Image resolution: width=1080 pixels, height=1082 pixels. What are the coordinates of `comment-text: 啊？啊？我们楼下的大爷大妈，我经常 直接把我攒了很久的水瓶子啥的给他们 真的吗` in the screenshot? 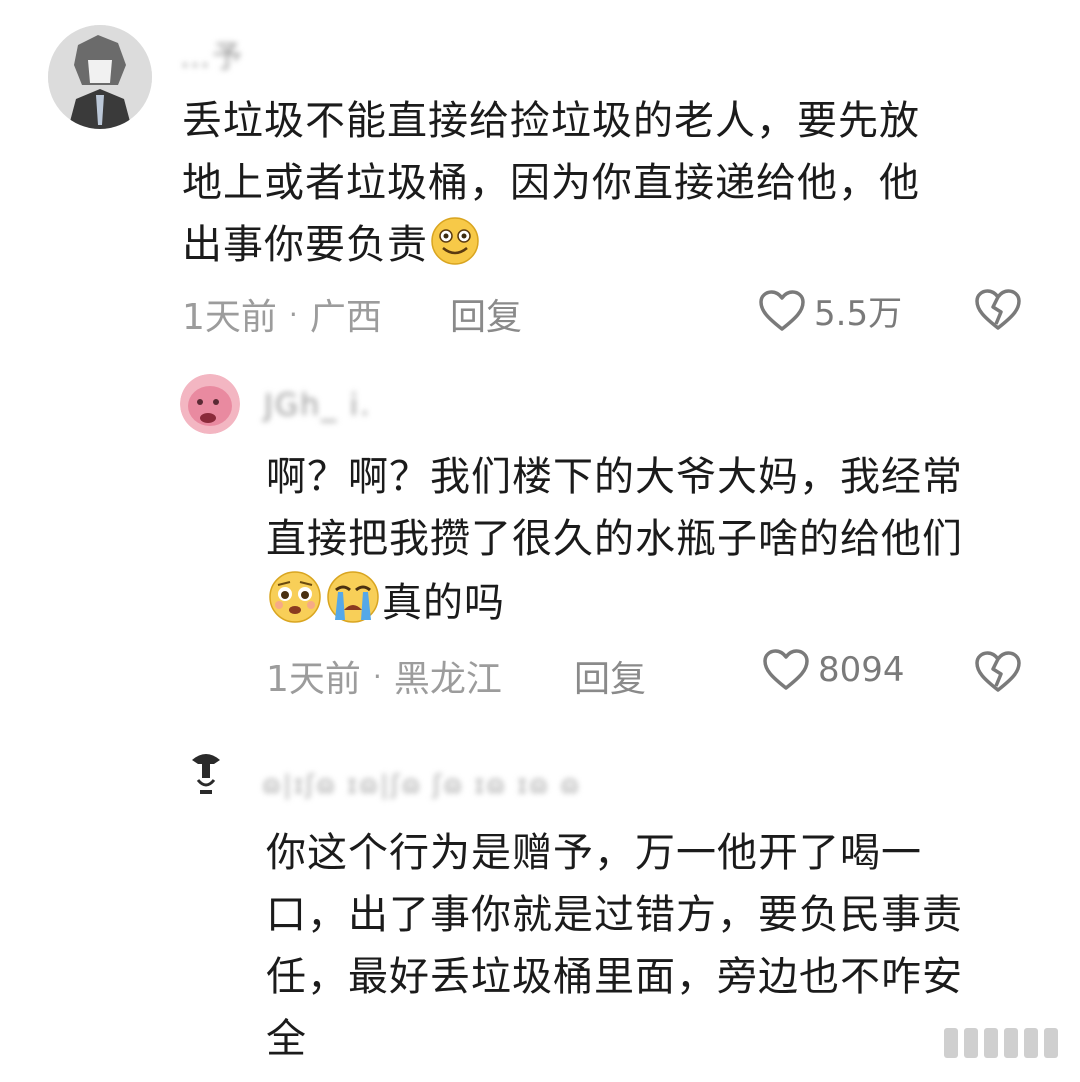 It's located at (656, 544).